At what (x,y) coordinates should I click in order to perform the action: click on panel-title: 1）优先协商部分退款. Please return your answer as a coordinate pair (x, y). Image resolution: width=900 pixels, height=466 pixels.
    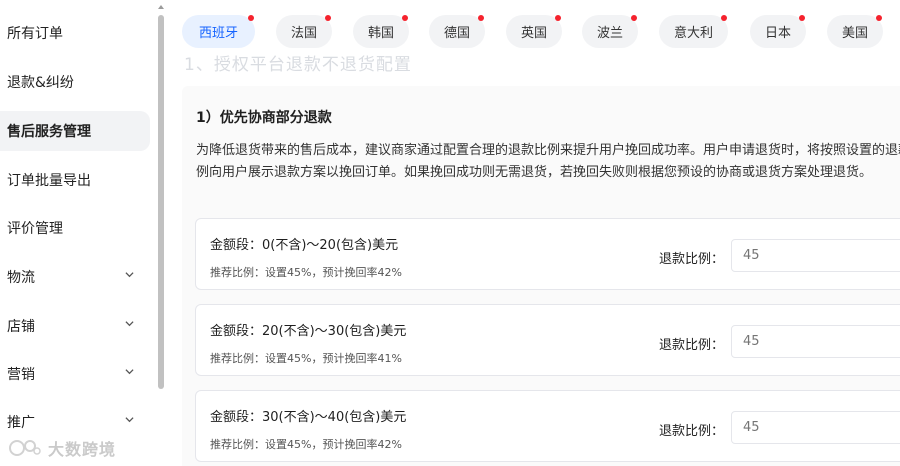
    Looking at the image, I should click on (264, 118).